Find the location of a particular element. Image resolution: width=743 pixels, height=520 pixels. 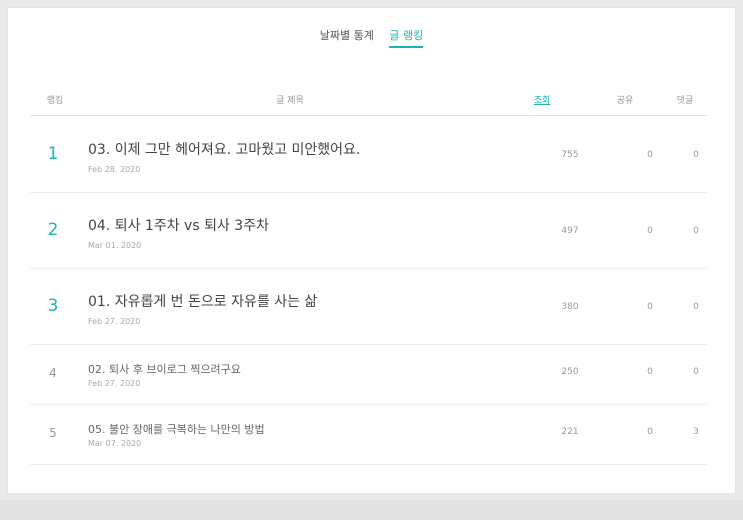

row-date: Mar 07. 2020 is located at coordinates (115, 443).